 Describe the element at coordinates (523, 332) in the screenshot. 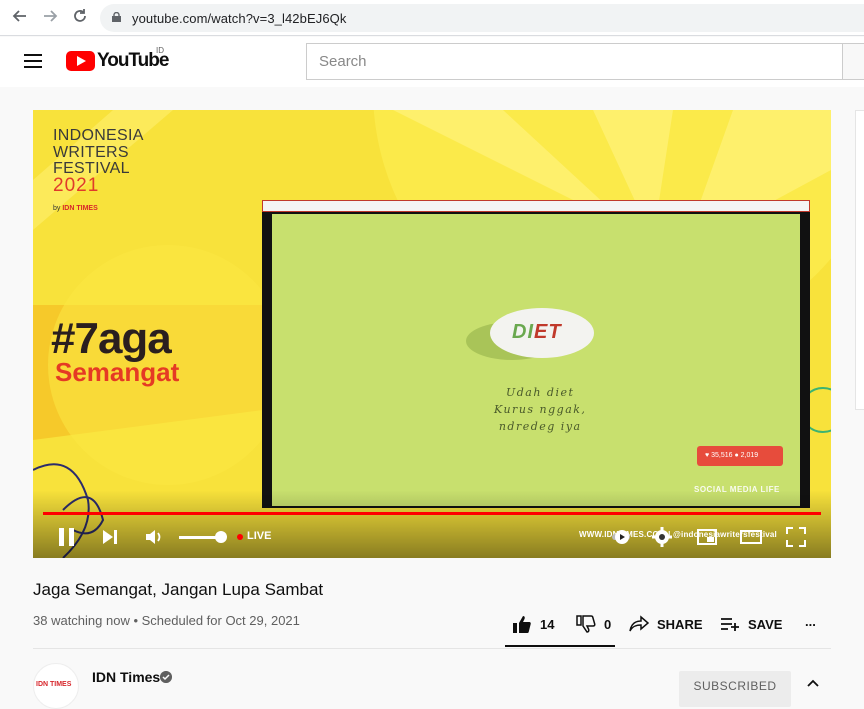

I see `diet-logo-left: DI` at that location.